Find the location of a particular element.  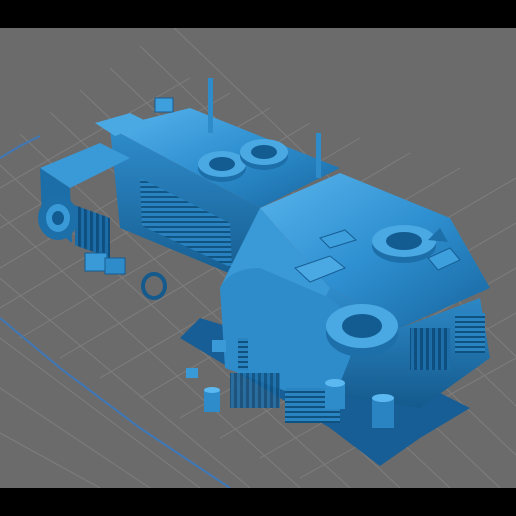

crate-icon is located at coordinates (164, 105).